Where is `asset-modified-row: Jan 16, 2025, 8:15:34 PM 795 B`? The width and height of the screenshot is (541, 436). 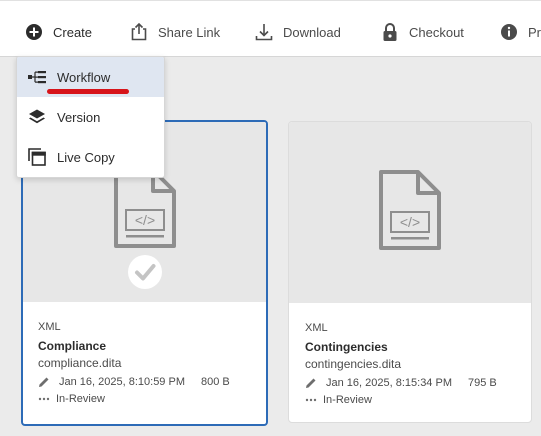 asset-modified-row: Jan 16, 2025, 8:15:34 PM 795 B is located at coordinates (413, 382).